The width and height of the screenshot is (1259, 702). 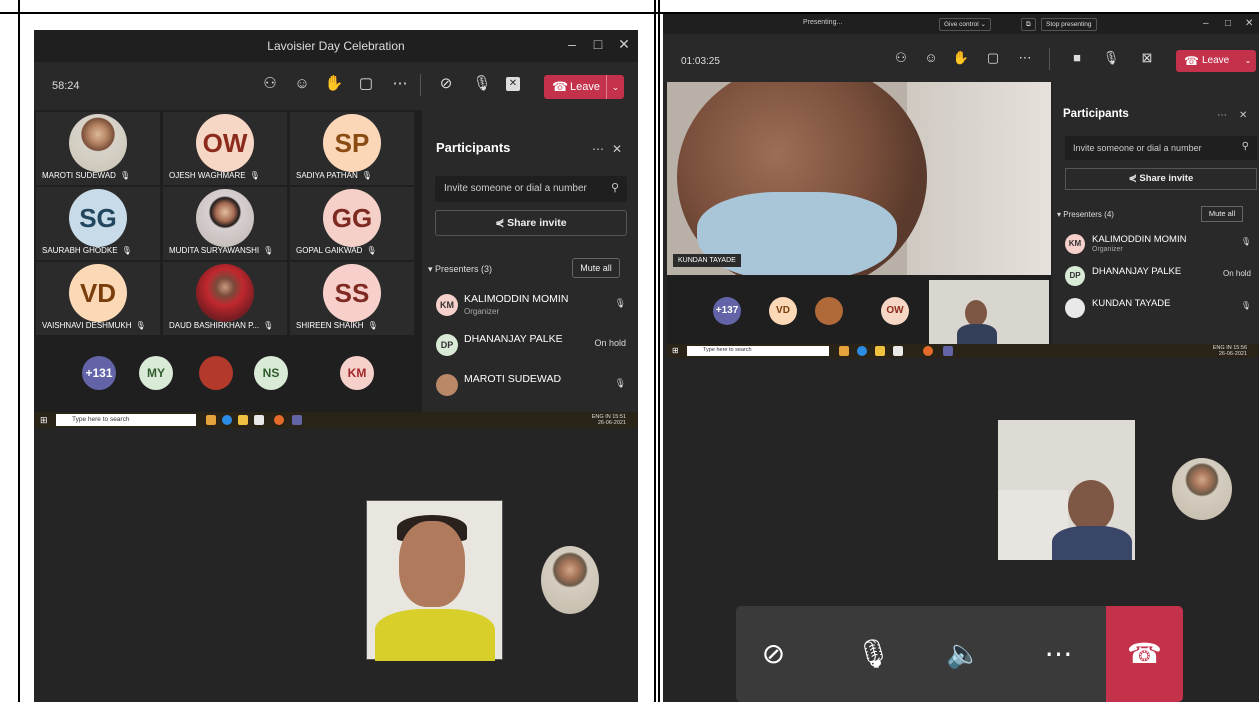 What do you see at coordinates (1069, 24) in the screenshot?
I see `stop-presenting-button: Stop presenting` at bounding box center [1069, 24].